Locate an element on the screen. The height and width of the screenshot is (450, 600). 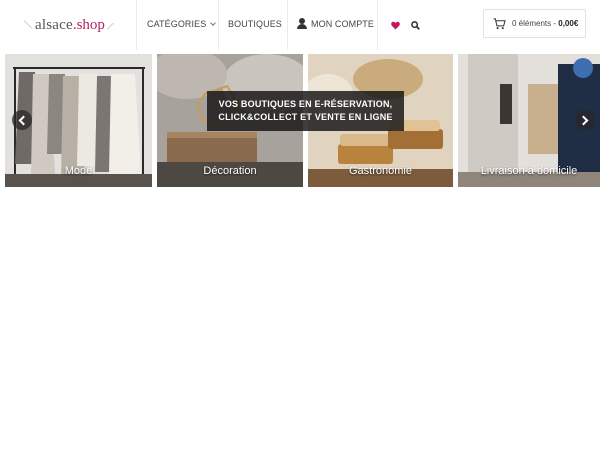
cart-total: 0,00€ is located at coordinates (568, 23).